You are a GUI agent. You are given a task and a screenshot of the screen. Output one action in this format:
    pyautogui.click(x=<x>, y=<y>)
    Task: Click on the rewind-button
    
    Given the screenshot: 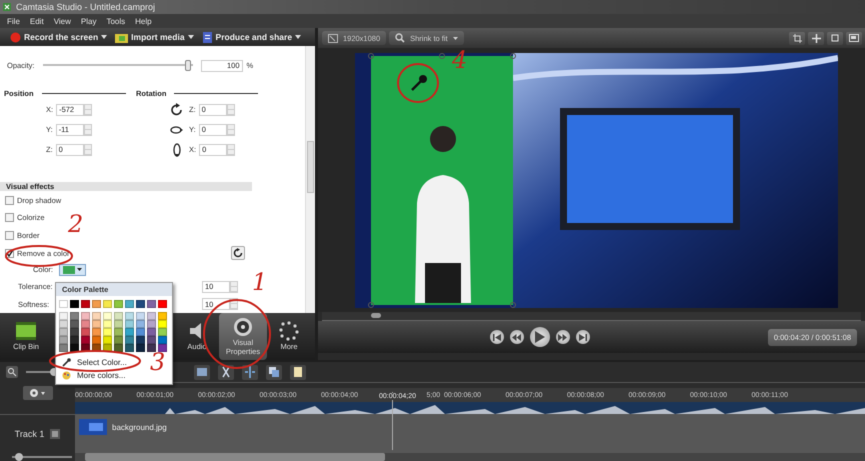 What is the action you would take?
    pyautogui.click(x=517, y=337)
    